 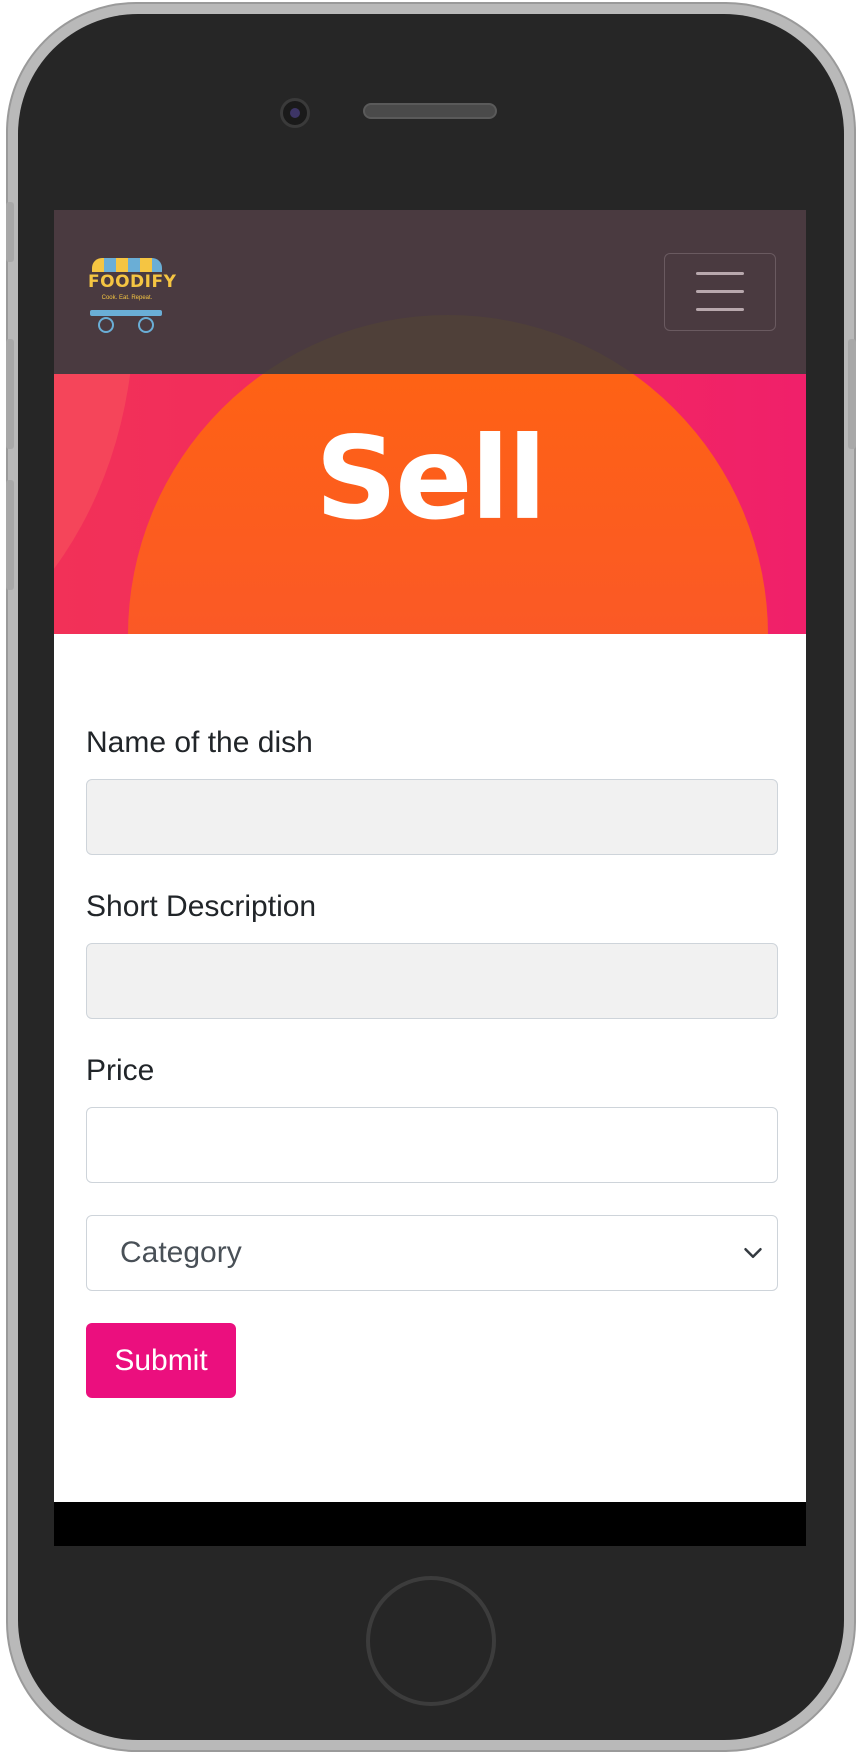 I want to click on menu-toggle-button, so click(x=720, y=292).